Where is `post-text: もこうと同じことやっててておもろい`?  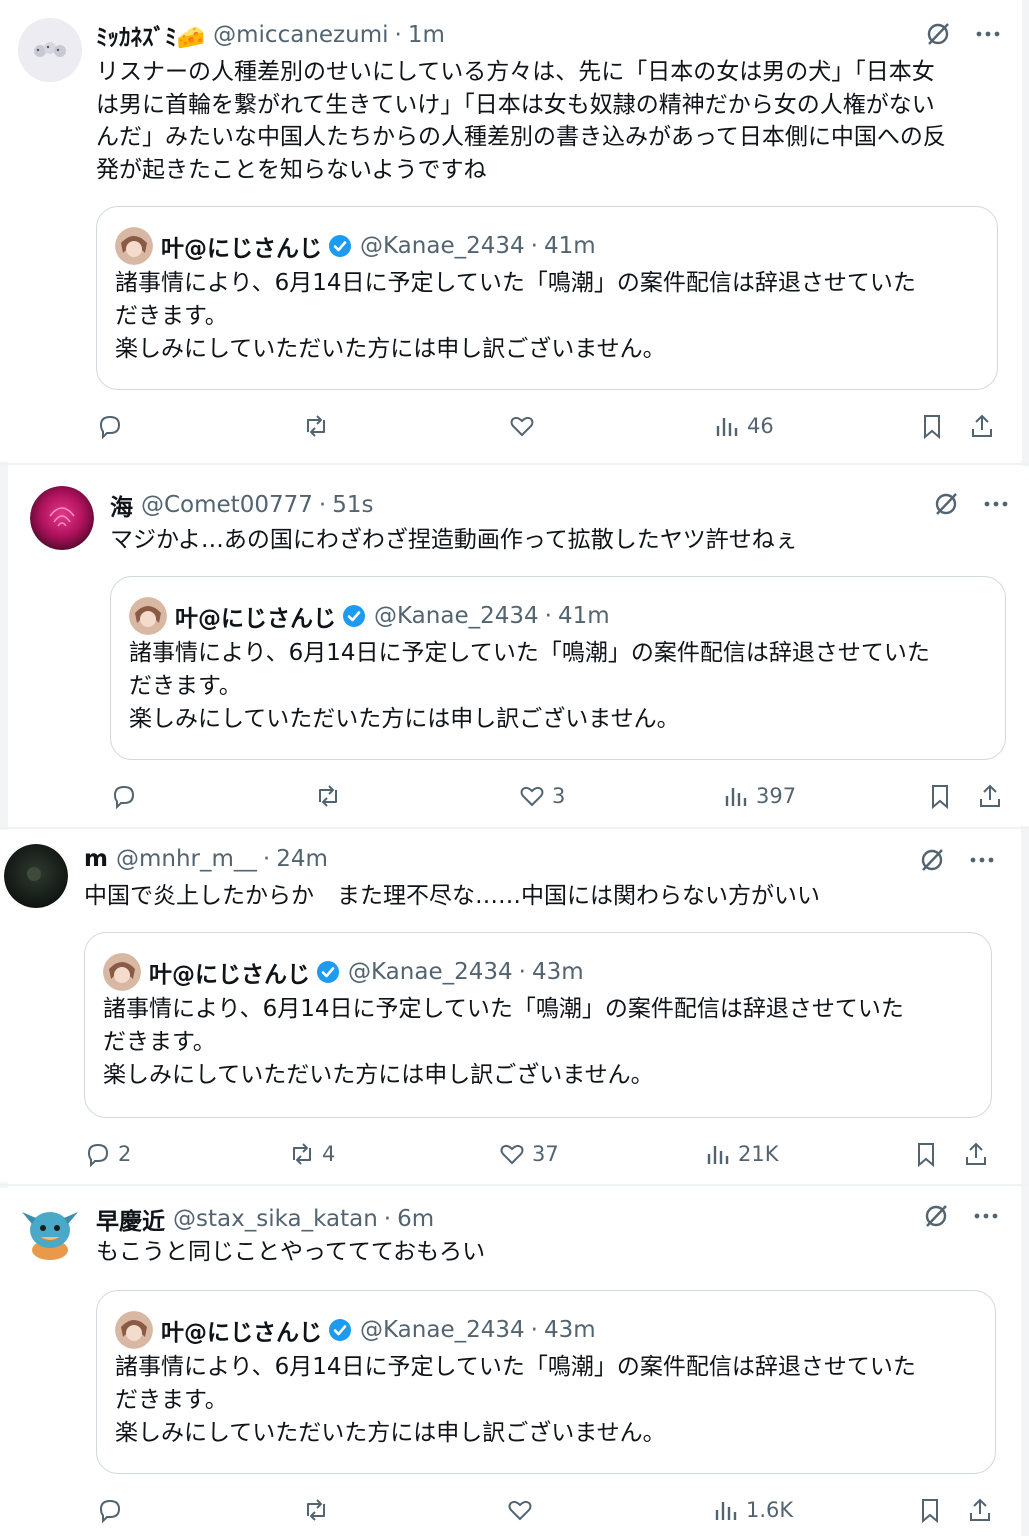
post-text: もこうと同じことやっててておもろい is located at coordinates (291, 1252).